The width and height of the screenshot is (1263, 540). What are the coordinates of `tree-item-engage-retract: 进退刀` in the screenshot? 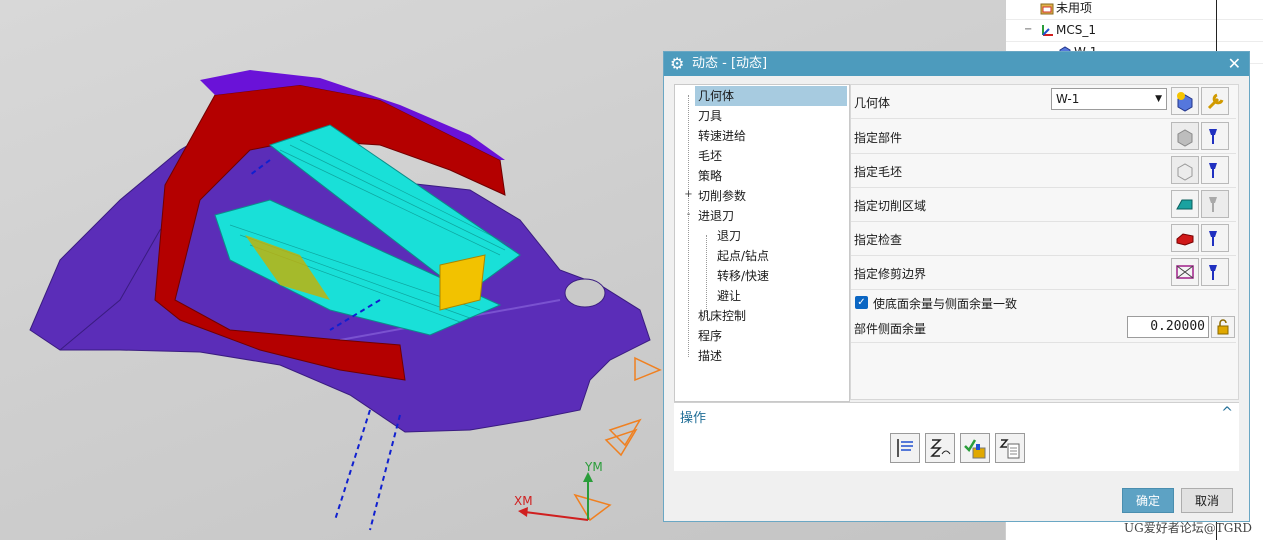 It's located at (716, 216).